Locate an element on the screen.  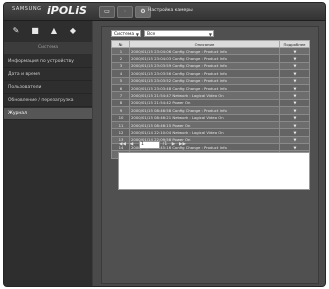
page-title: Настройка камеры is located at coordinates (170, 10).